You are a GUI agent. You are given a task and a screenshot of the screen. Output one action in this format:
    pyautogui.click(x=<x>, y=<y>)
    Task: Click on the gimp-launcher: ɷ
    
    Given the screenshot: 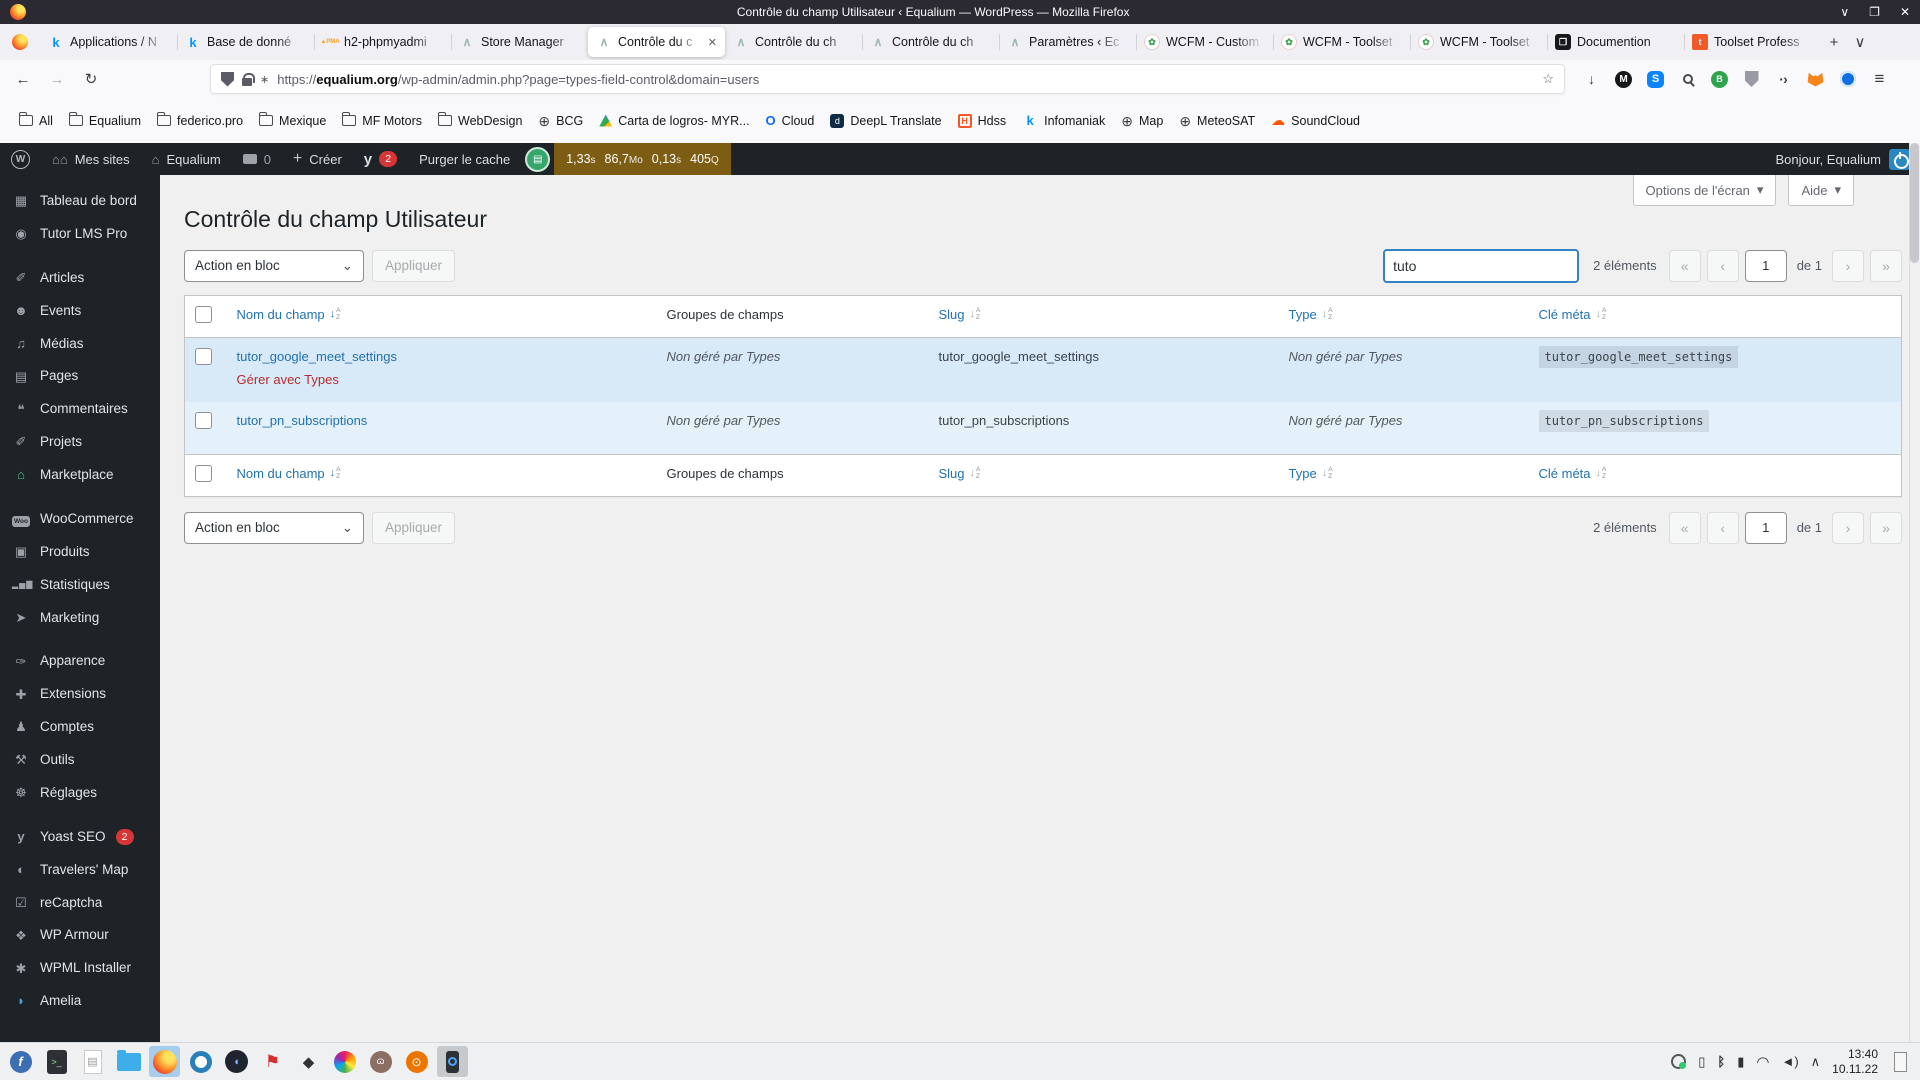 What is the action you would take?
    pyautogui.click(x=380, y=1061)
    